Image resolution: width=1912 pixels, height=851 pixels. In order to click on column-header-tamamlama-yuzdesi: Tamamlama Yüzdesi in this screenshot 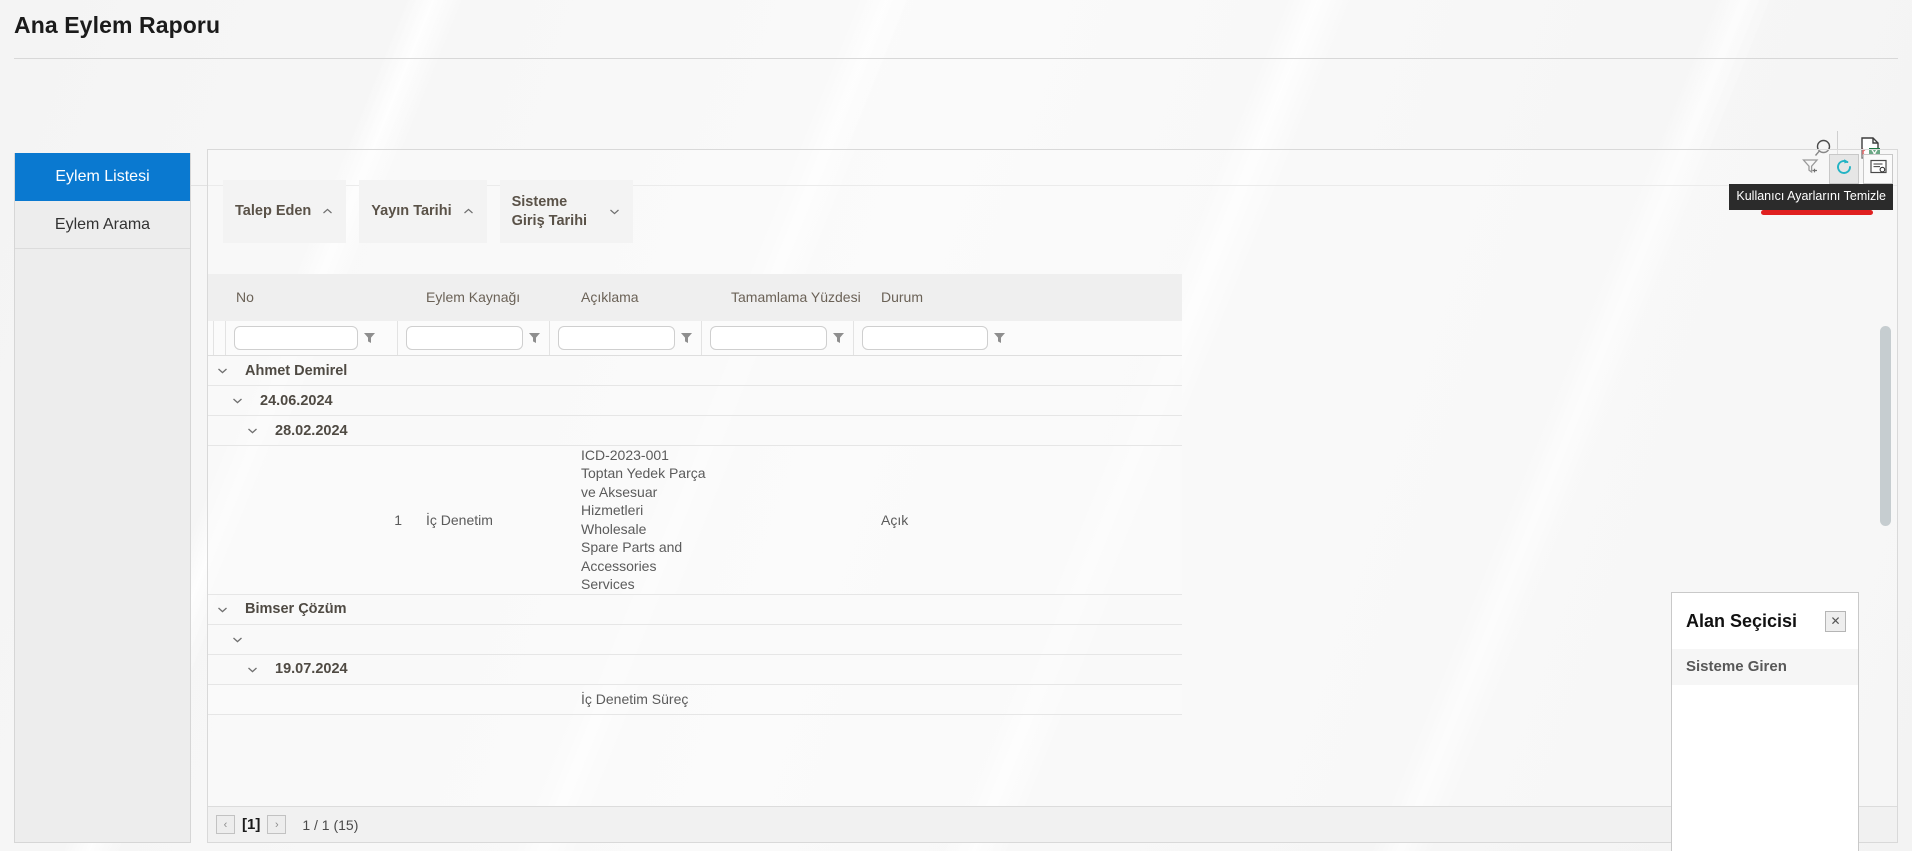, I will do `click(796, 297)`.